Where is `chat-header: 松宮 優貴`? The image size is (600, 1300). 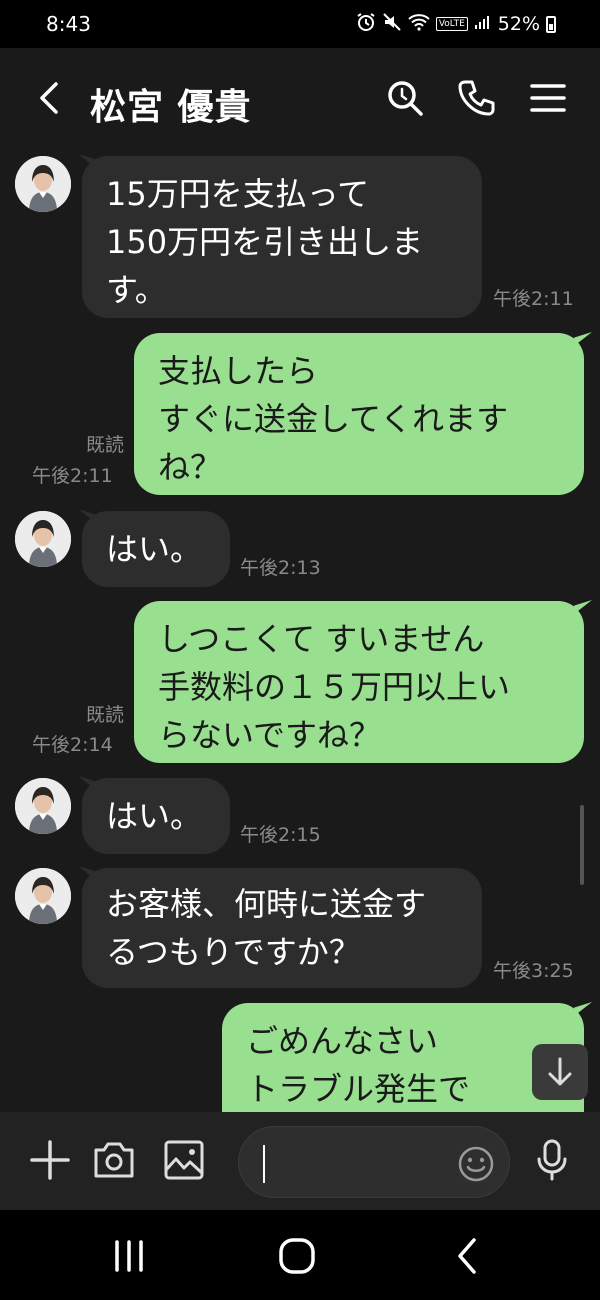
chat-header: 松宮 優貴 is located at coordinates (300, 99).